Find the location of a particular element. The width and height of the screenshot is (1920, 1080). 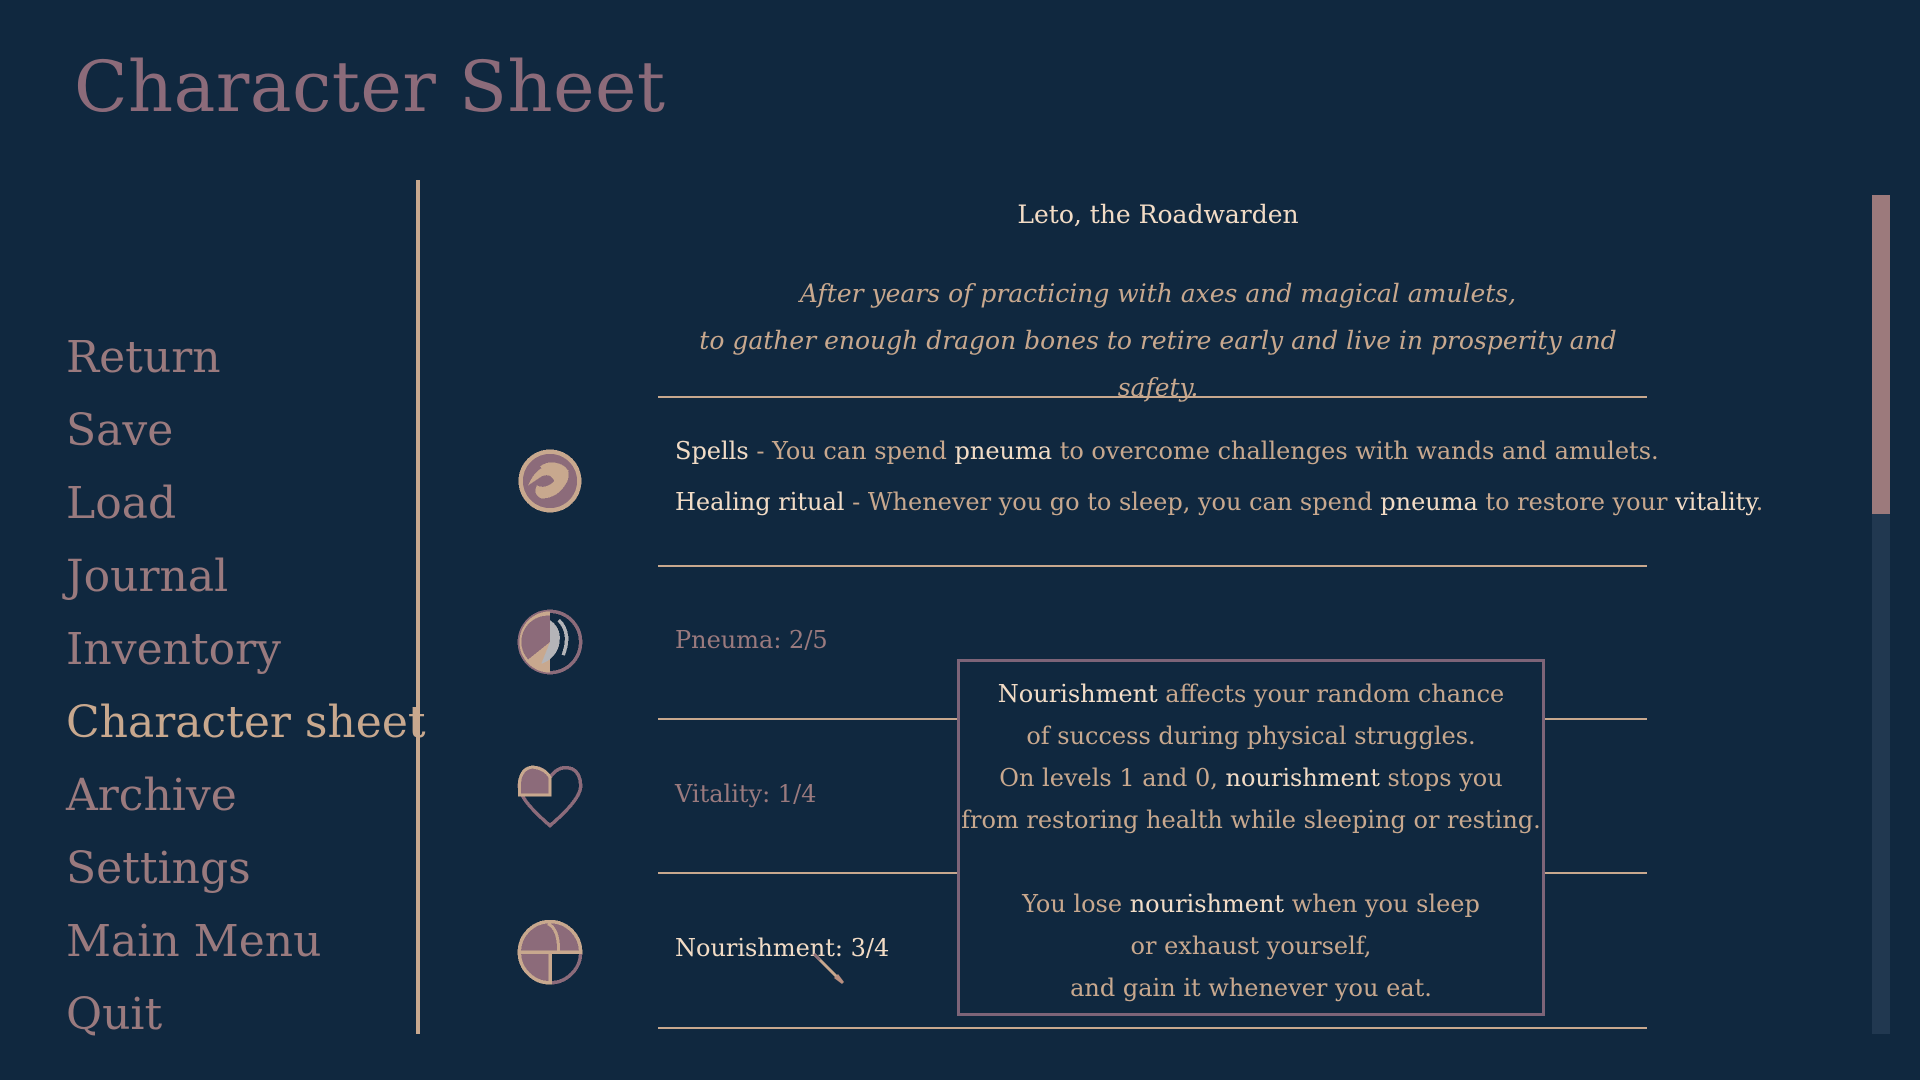

pneuma-partial-icon is located at coordinates (550, 642).